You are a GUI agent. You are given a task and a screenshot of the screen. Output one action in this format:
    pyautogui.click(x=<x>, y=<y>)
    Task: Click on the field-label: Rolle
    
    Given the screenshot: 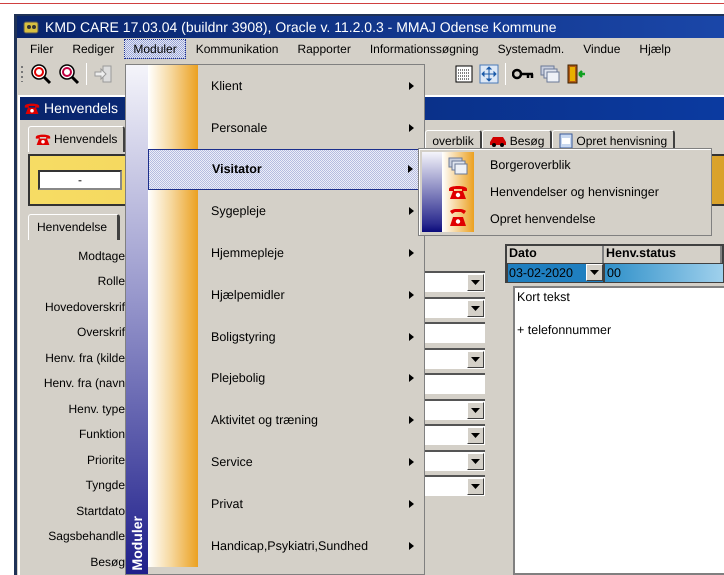 What is the action you would take?
    pyautogui.click(x=111, y=281)
    